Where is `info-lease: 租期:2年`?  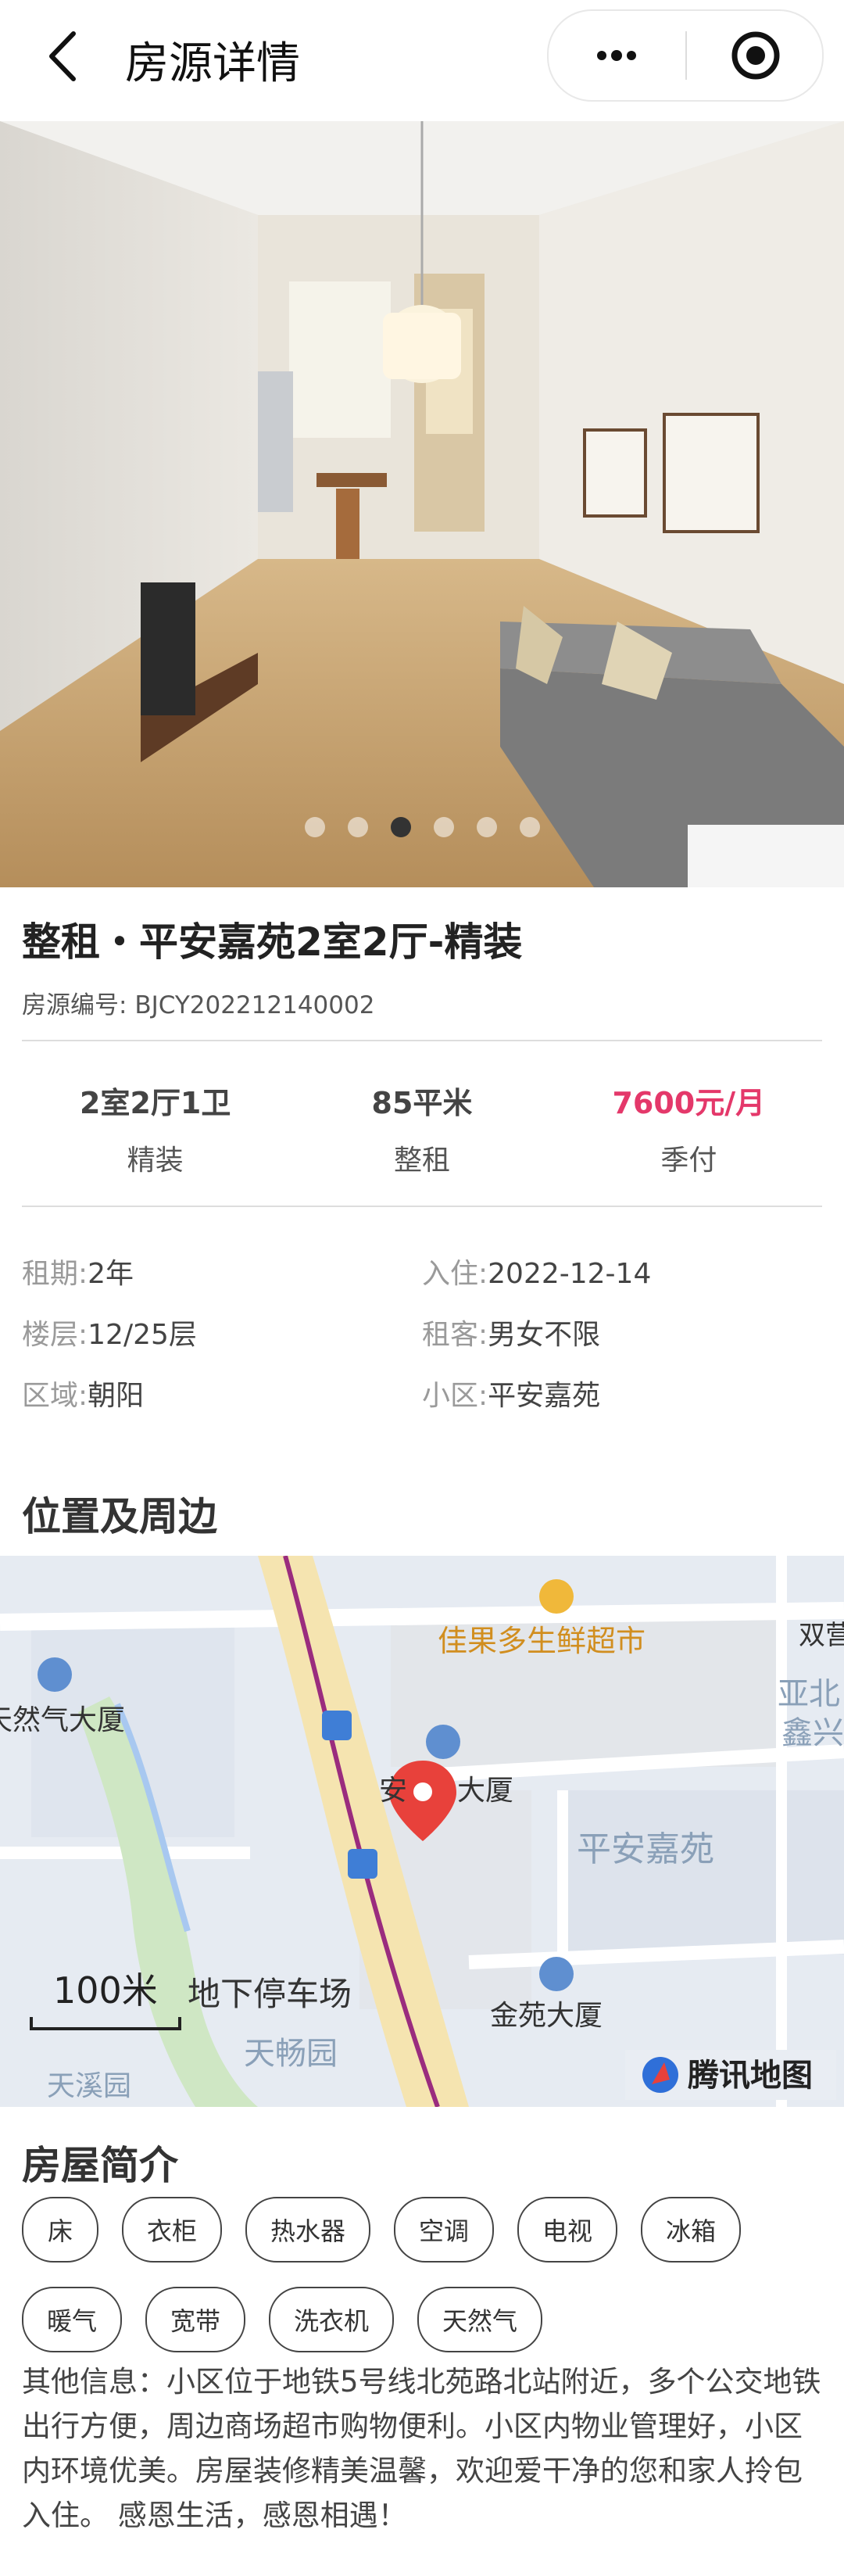
info-lease: 租期:2年 is located at coordinates (222, 1281).